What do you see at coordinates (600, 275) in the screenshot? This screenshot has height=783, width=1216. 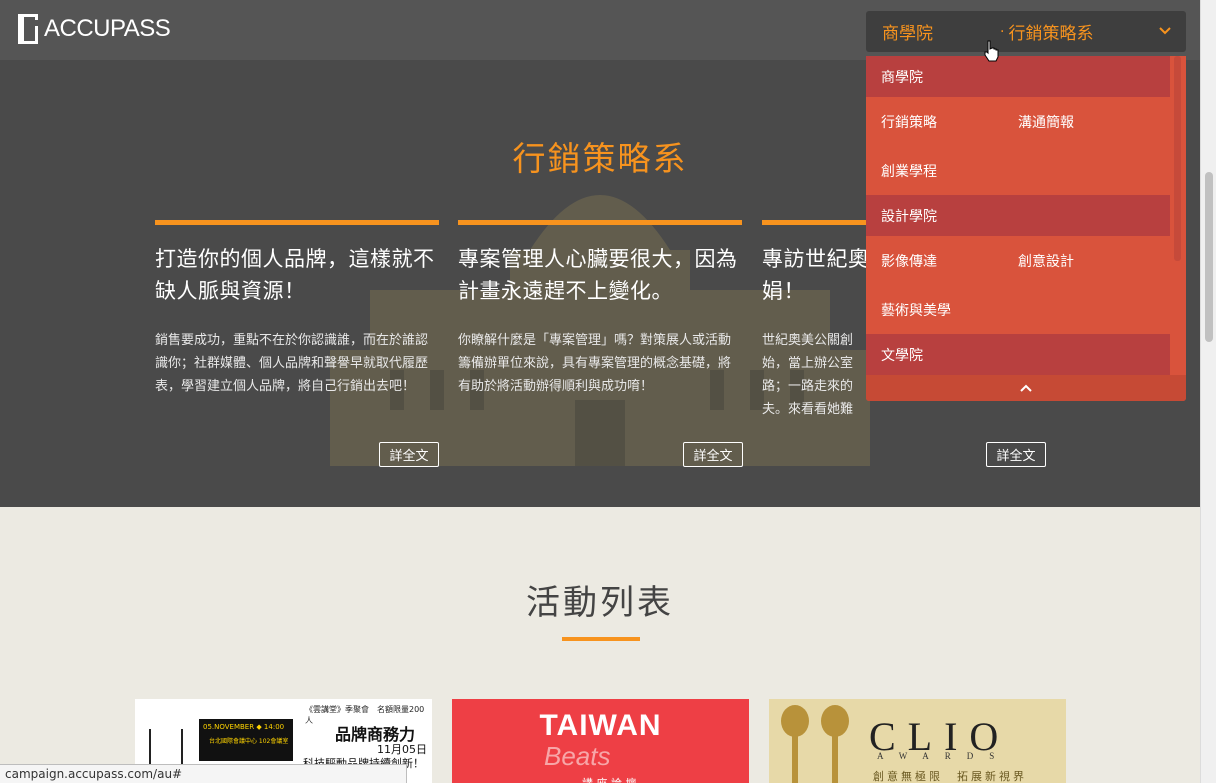 I see `article-title: 專案管理人心臟要很大，因為計畫永遠趕不上變化。` at bounding box center [600, 275].